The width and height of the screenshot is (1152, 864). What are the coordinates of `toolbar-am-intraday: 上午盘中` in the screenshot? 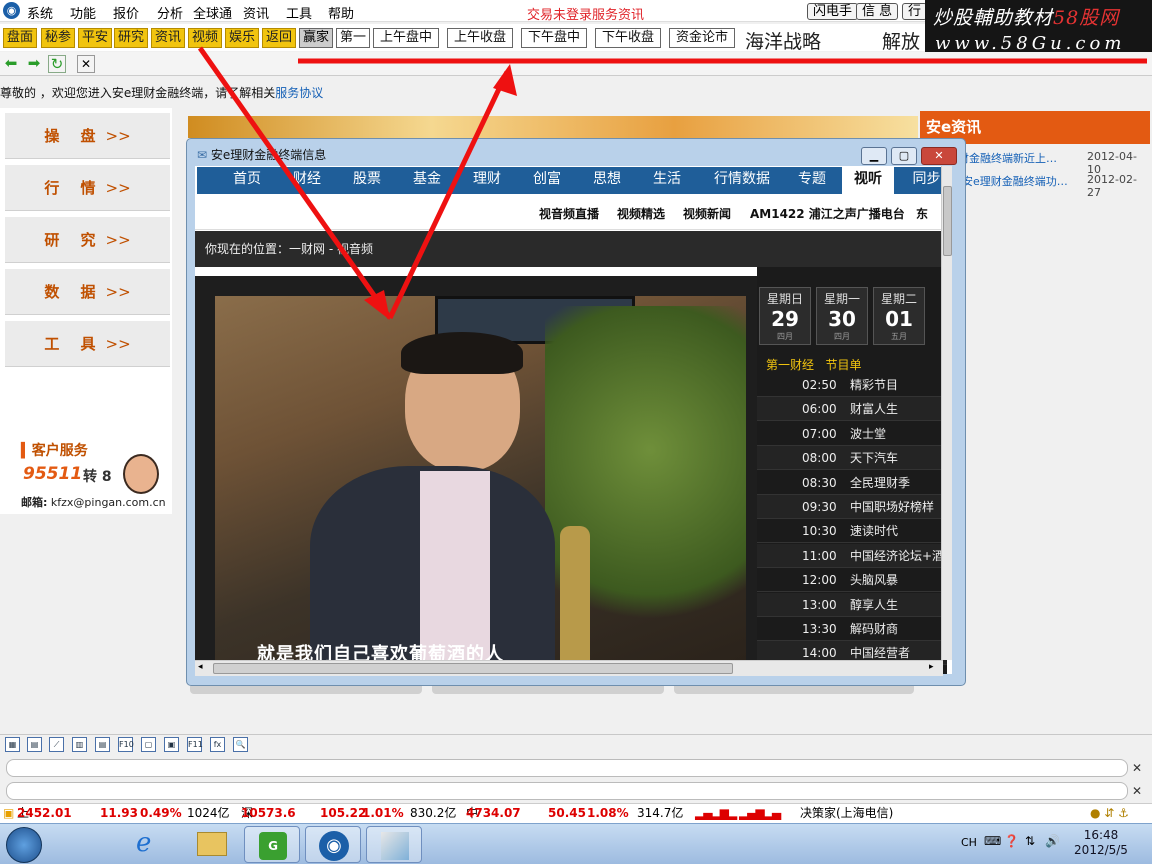 It's located at (406, 38).